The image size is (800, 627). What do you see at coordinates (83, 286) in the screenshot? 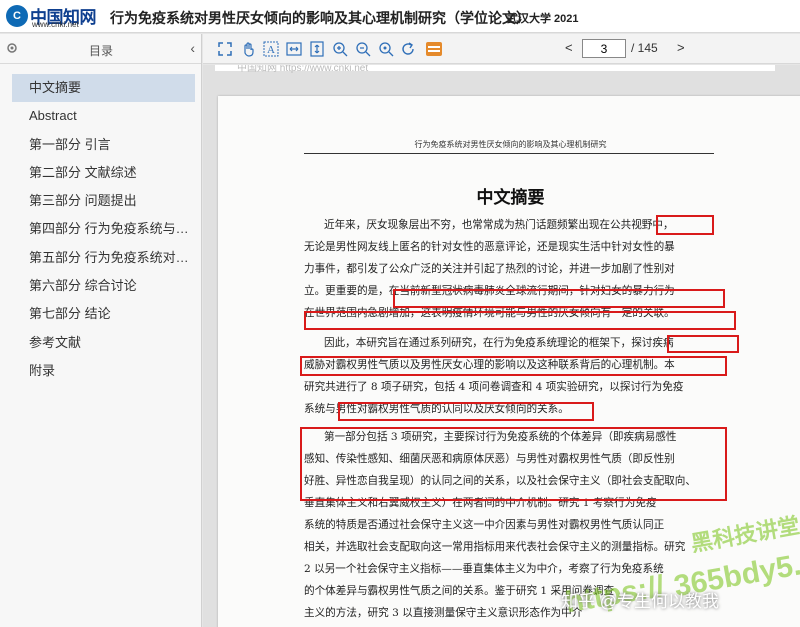
I see `toc-item-label: 第六部分 综合讨论` at bounding box center [83, 286].